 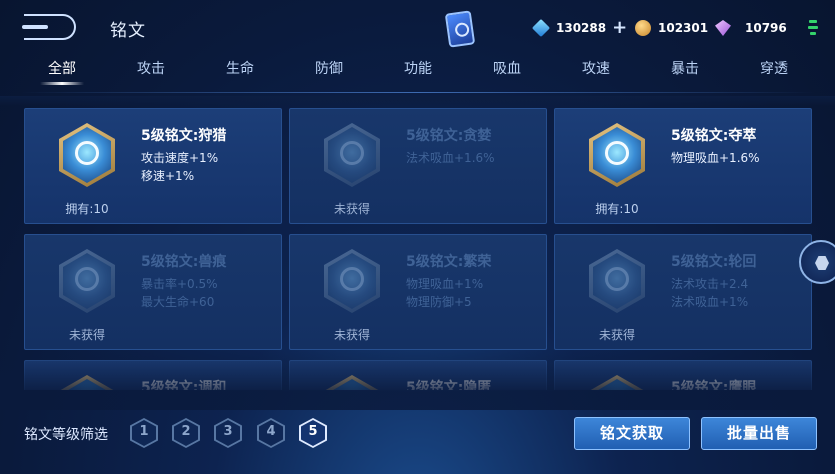 What do you see at coordinates (66, 435) in the screenshot?
I see `level-filter-label: 铭文等级筛选` at bounding box center [66, 435].